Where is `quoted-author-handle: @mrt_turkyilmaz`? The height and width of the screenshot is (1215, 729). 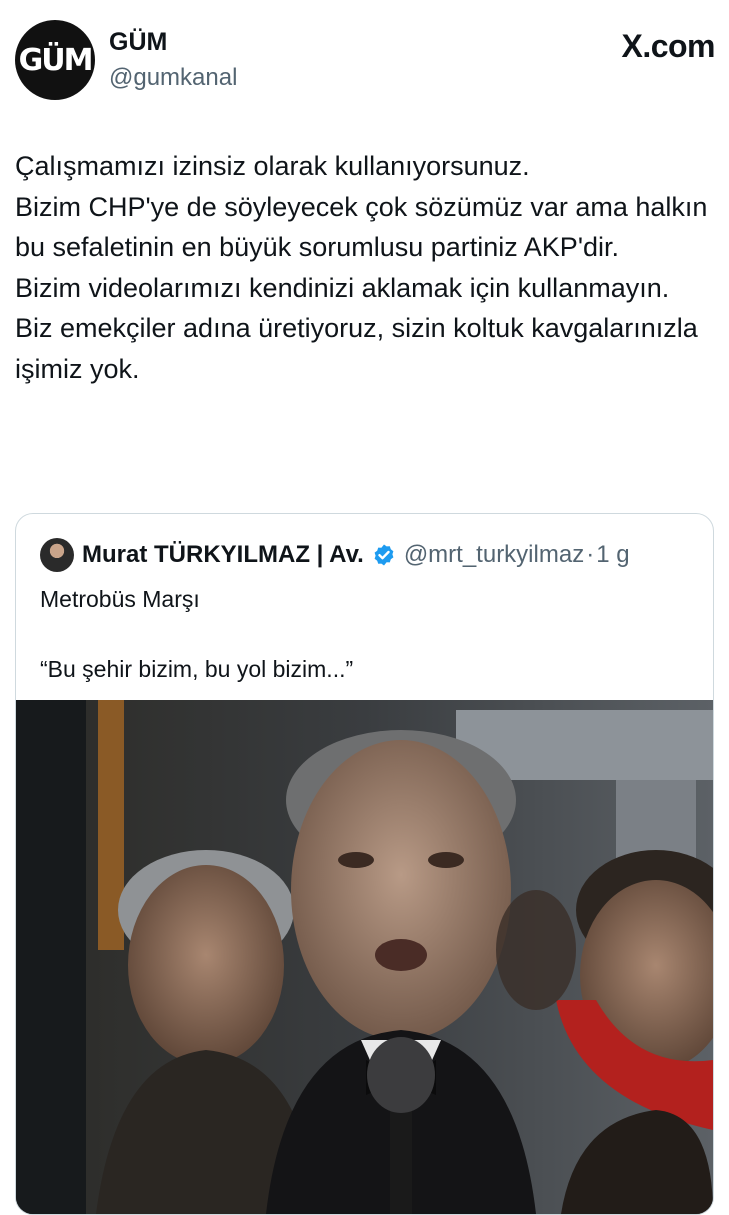
quoted-author-handle: @mrt_turkyilmaz is located at coordinates (494, 555).